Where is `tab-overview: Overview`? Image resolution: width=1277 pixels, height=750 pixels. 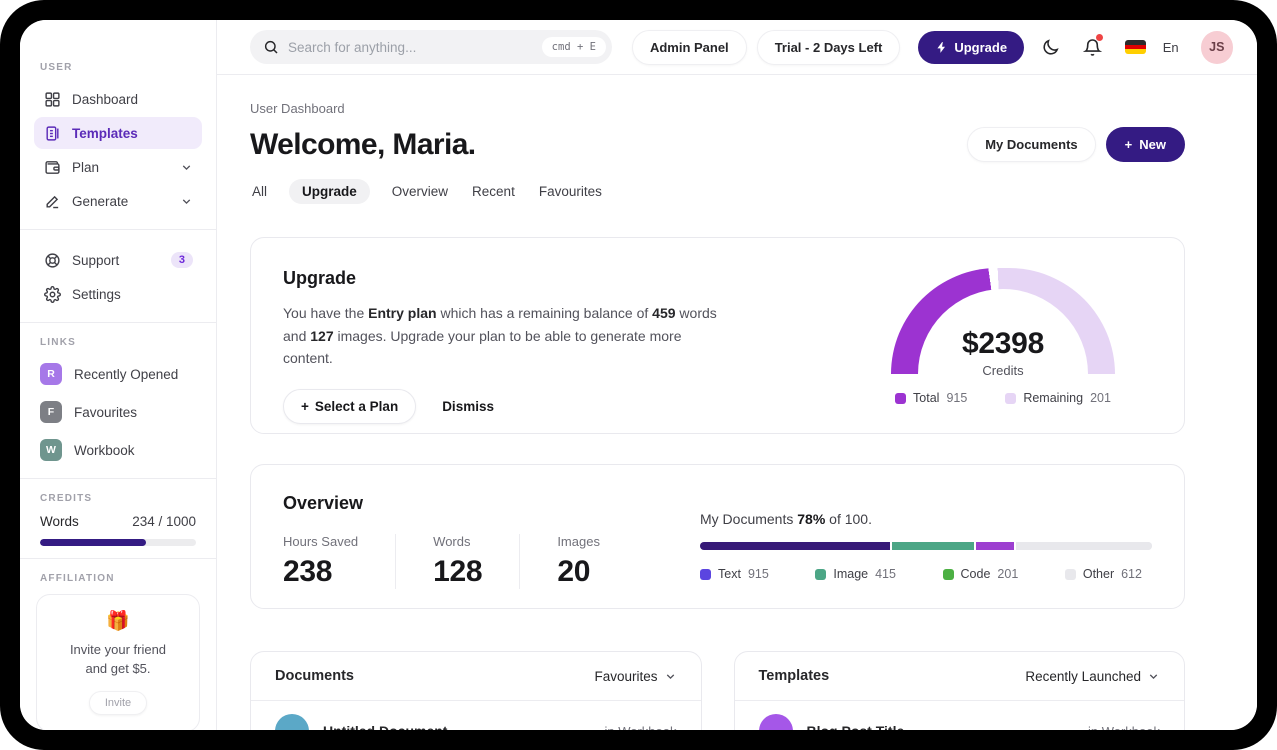 tab-overview: Overview is located at coordinates (420, 191).